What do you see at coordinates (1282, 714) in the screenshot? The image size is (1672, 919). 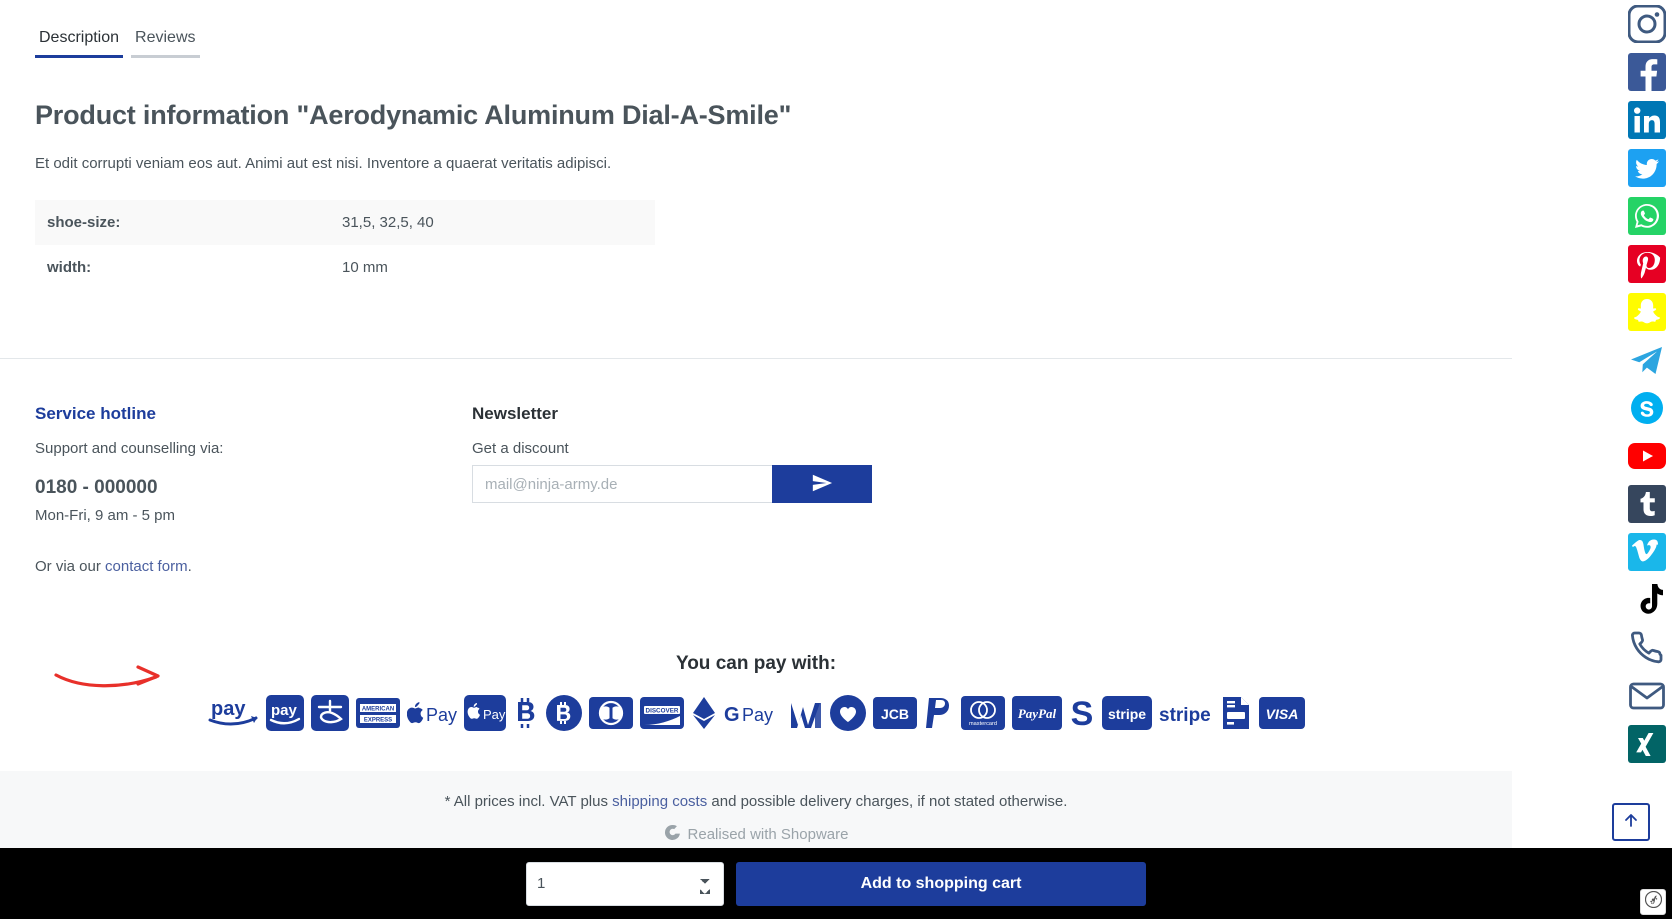 I see `svg-text: VISA` at bounding box center [1282, 714].